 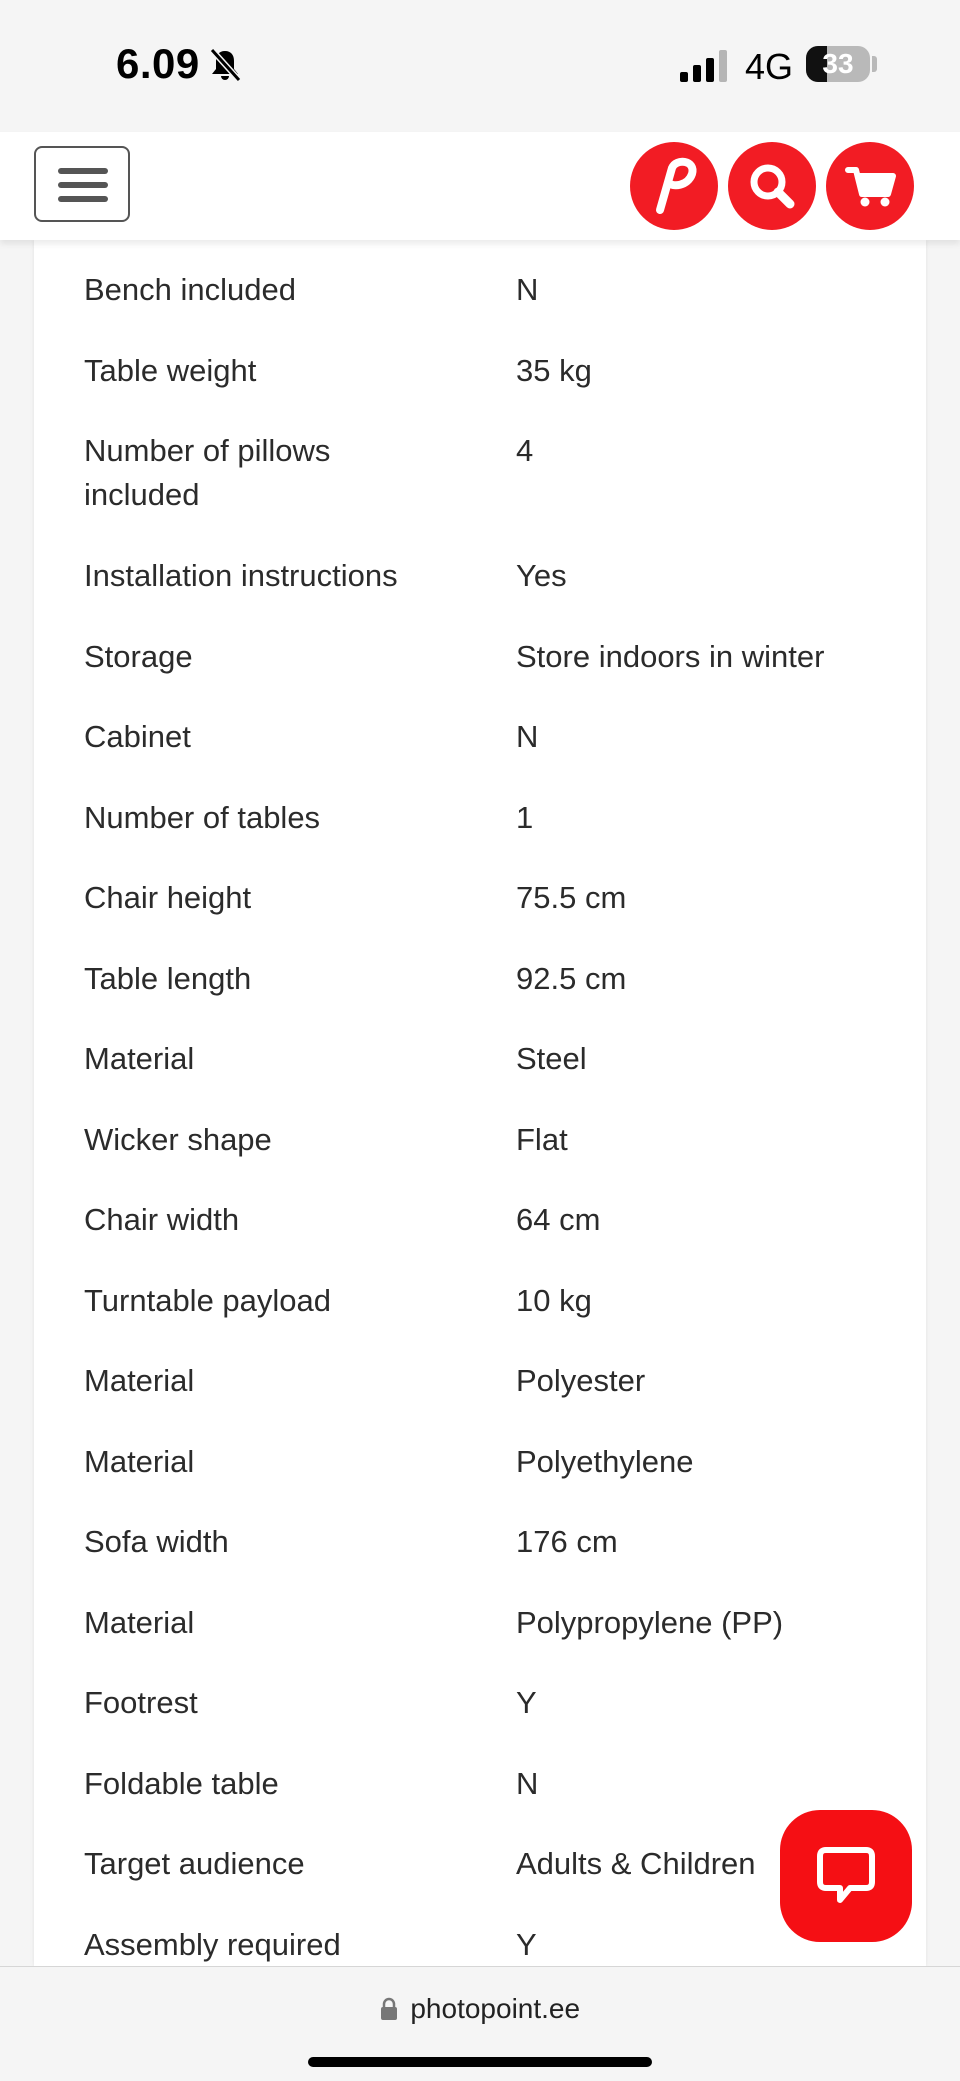 What do you see at coordinates (571, 978) in the screenshot?
I see `spec-value: 92.5 cm` at bounding box center [571, 978].